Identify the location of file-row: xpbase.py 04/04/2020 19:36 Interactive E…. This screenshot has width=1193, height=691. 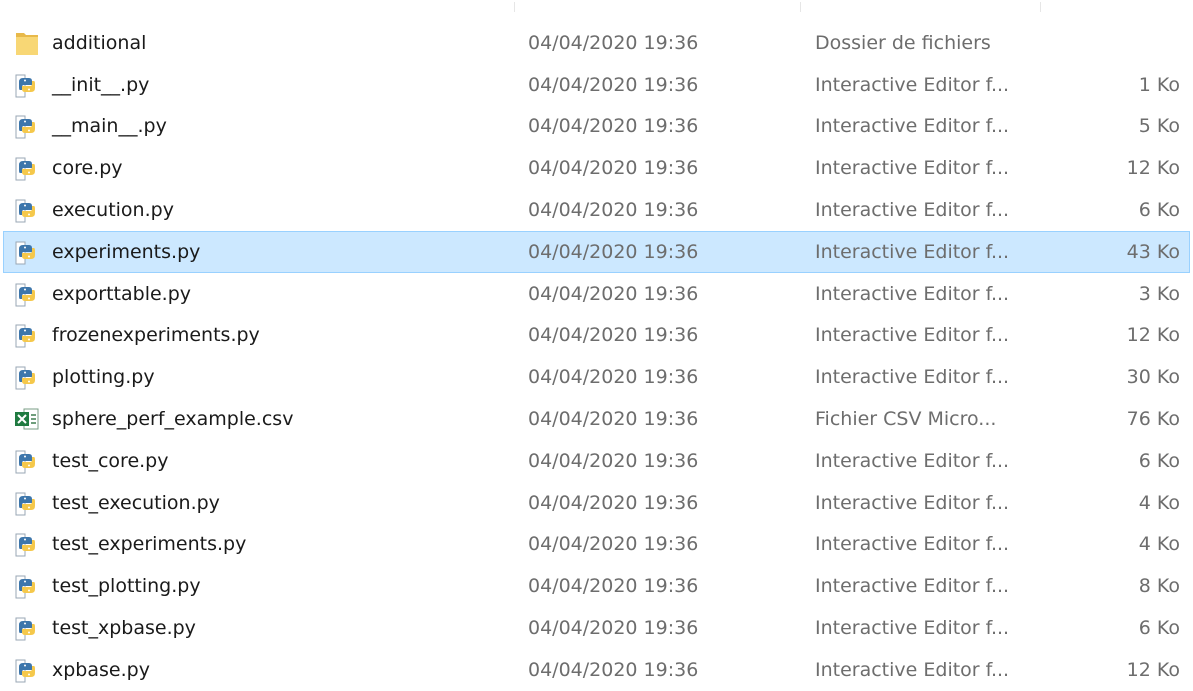
(596, 670).